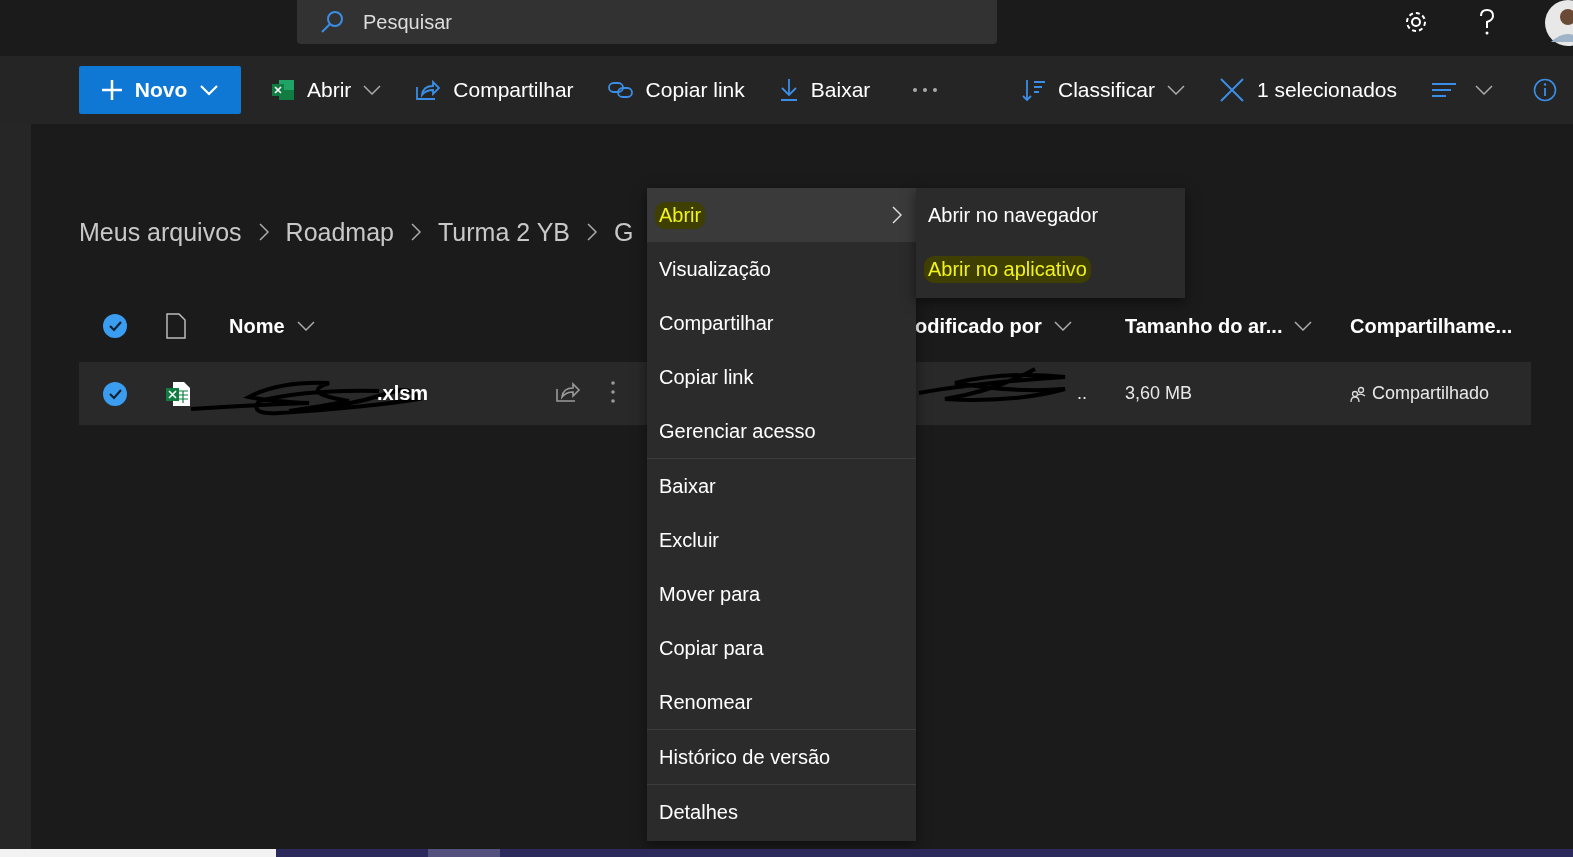 The height and width of the screenshot is (857, 1573). Describe the element at coordinates (1431, 393) in the screenshot. I see `sharing-status: Compartilhado` at that location.